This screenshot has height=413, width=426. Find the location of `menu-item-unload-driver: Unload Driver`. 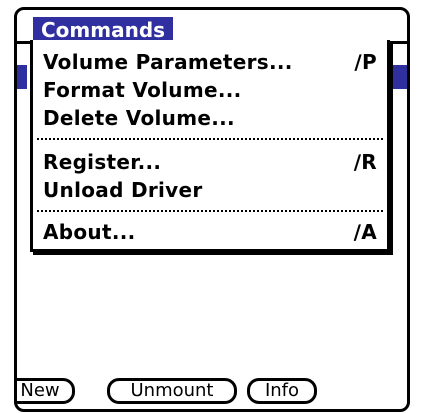

menu-item-unload-driver: Unload Driver is located at coordinates (210, 190).